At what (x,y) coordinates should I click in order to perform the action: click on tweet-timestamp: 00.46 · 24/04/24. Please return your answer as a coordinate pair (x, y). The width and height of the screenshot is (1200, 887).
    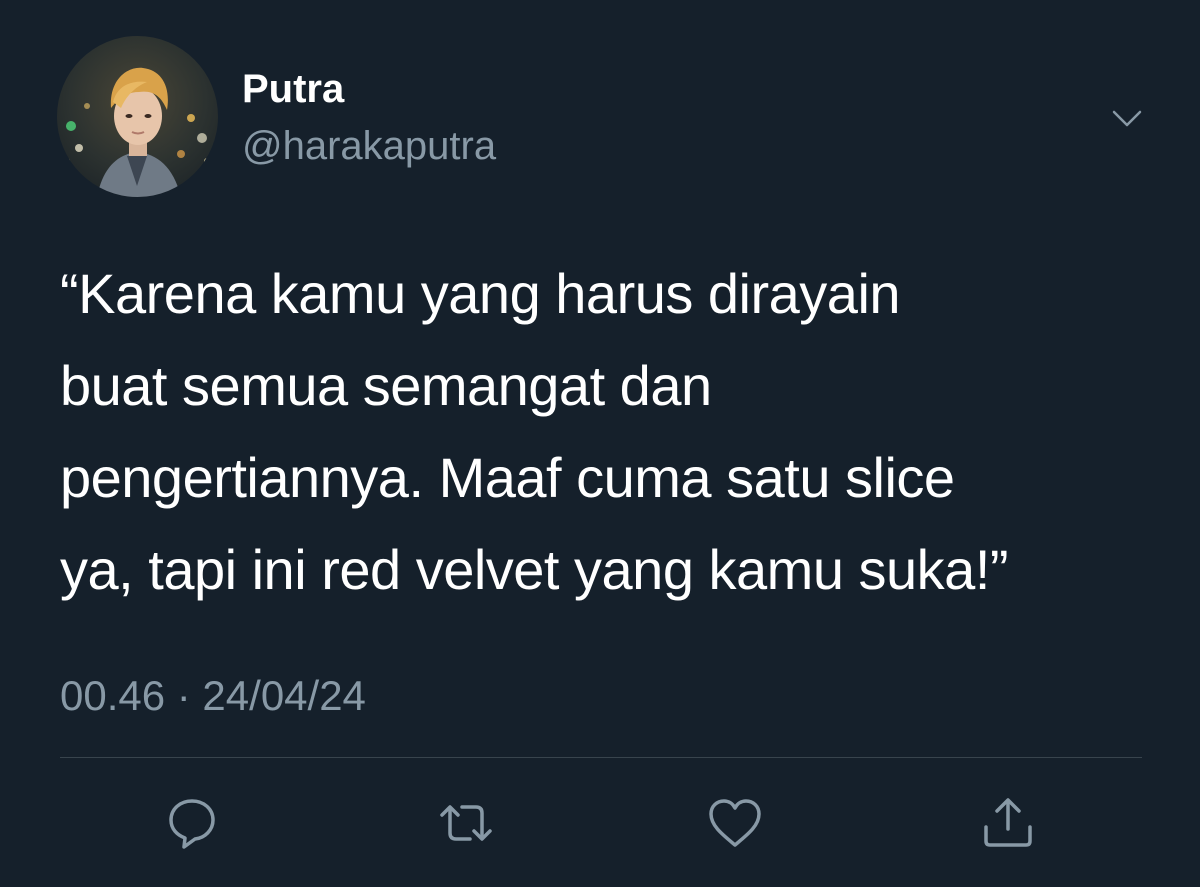
    Looking at the image, I should click on (213, 696).